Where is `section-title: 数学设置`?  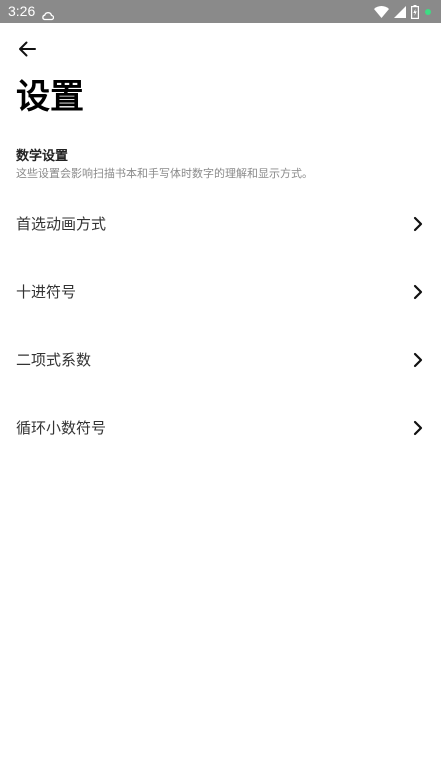
section-title: 数学设置 is located at coordinates (42, 156).